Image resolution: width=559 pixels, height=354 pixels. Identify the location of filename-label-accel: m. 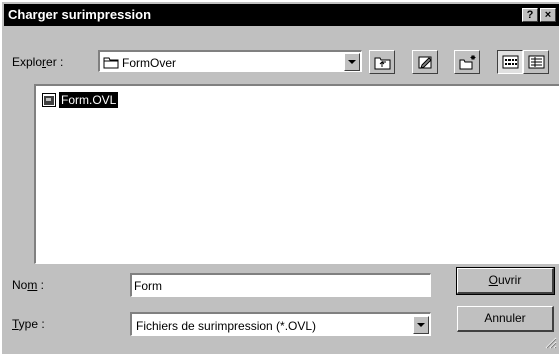
(32, 285).